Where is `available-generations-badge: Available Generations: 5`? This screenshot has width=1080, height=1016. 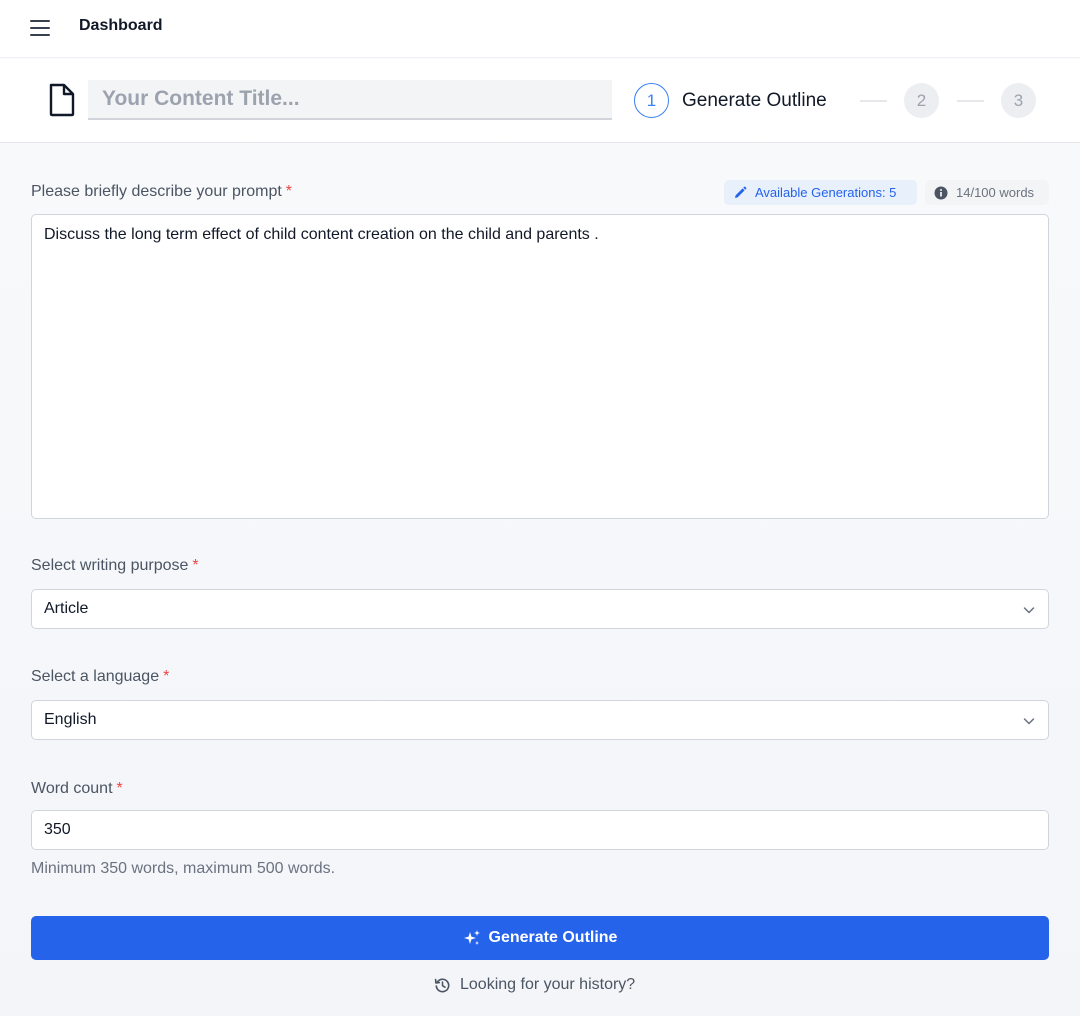
available-generations-badge: Available Generations: 5 is located at coordinates (820, 192).